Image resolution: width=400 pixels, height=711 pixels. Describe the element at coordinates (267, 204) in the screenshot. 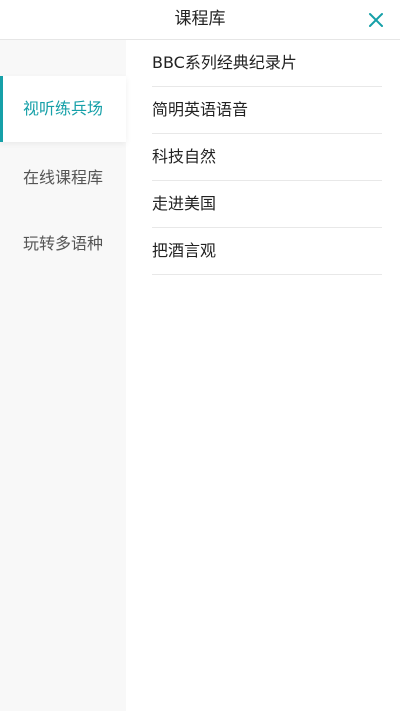

I see `list-item-into-america: 走进美国` at that location.